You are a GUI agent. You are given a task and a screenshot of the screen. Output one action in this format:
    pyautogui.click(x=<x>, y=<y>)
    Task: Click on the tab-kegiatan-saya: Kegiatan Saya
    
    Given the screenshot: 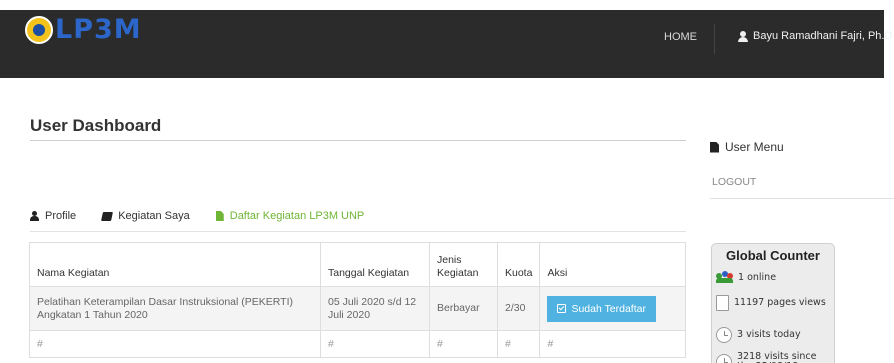 What is the action you would take?
    pyautogui.click(x=145, y=216)
    